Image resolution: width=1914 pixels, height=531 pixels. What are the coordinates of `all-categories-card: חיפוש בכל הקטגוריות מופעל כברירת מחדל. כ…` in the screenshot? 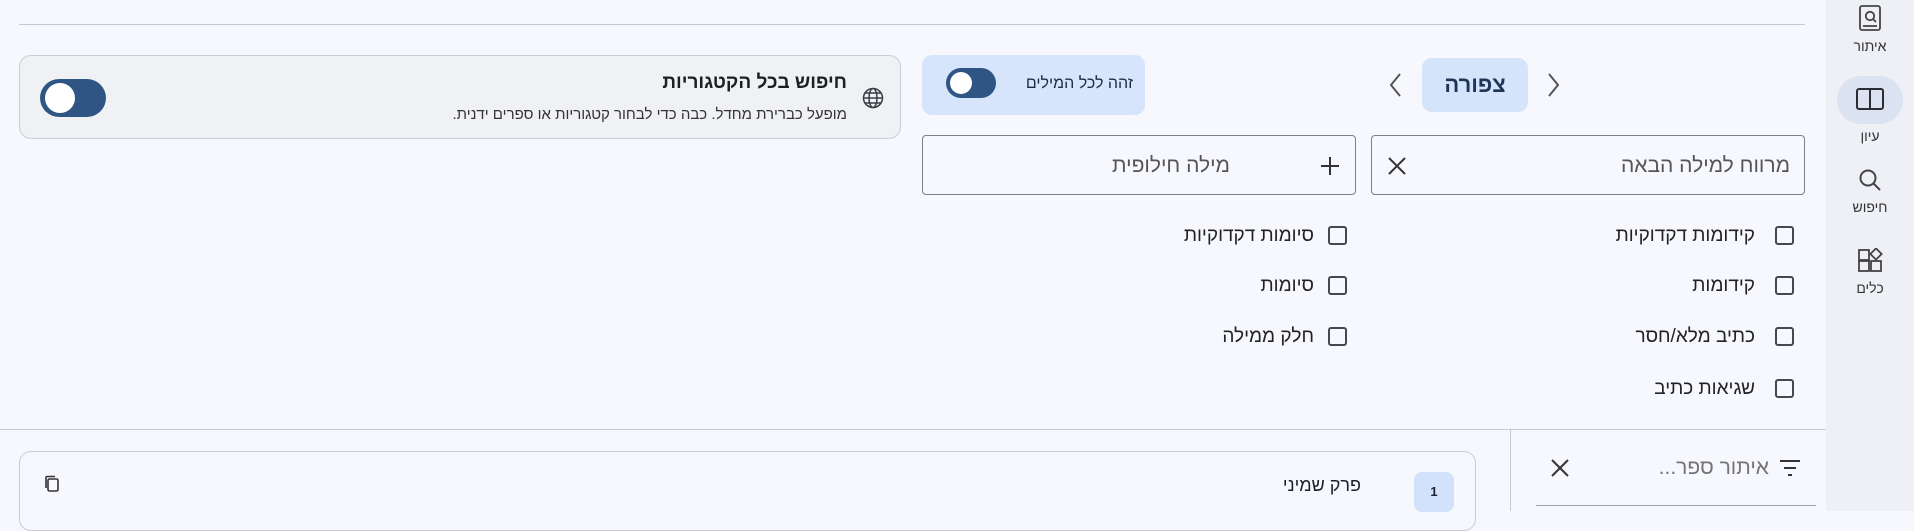 It's located at (460, 97).